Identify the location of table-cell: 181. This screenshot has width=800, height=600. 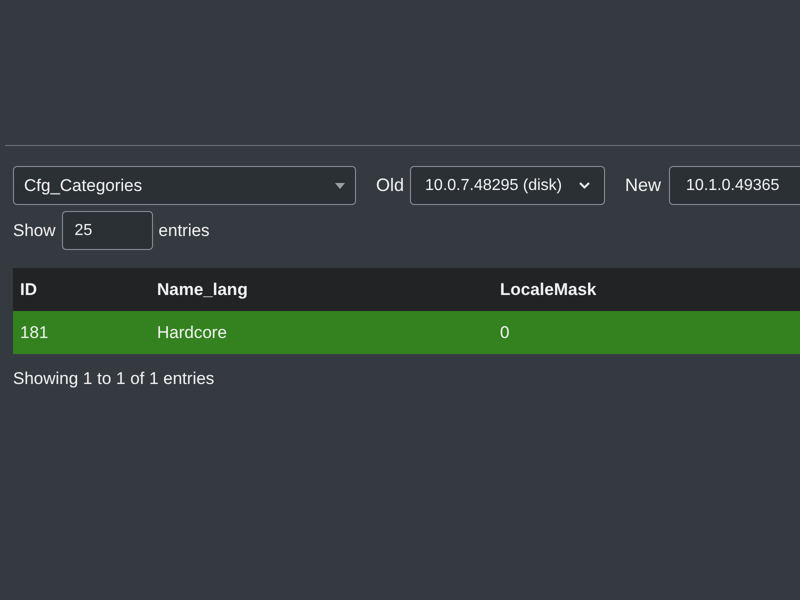
(34, 332).